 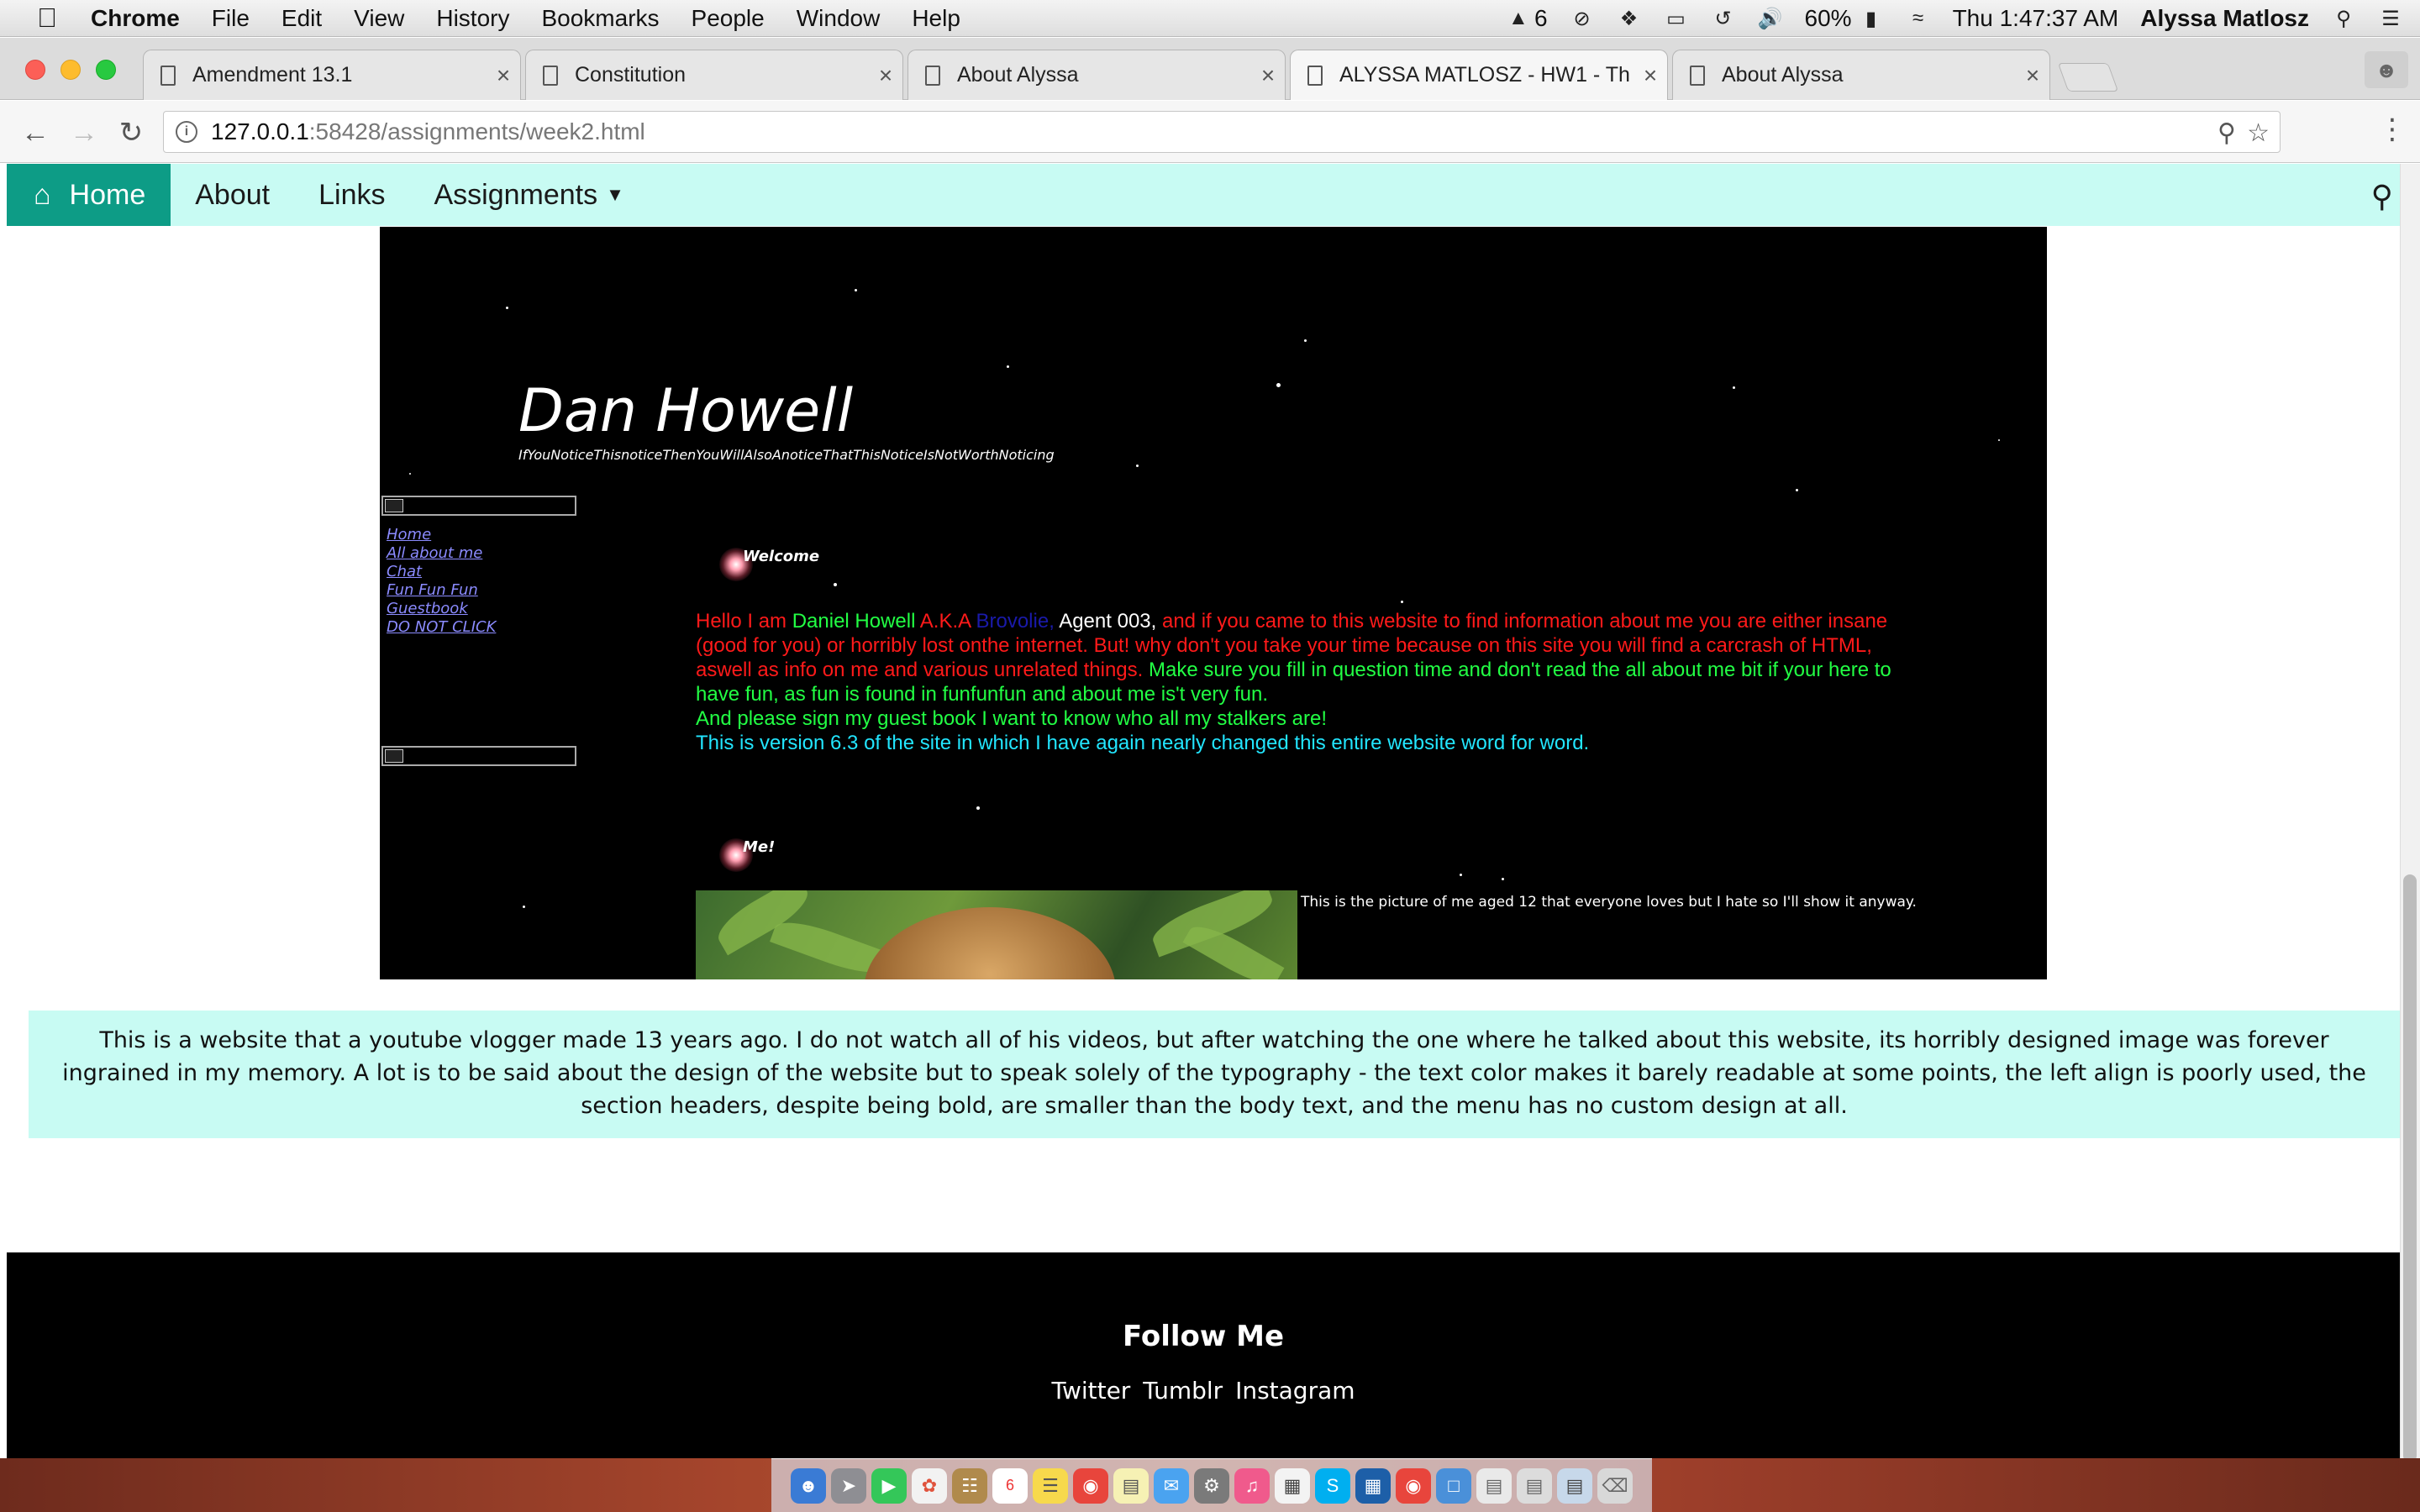 What do you see at coordinates (441, 553) in the screenshot?
I see `embedded-link-all-about-me: All about me` at bounding box center [441, 553].